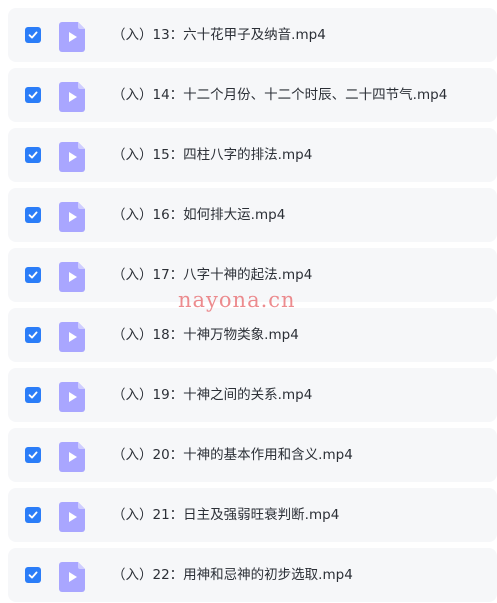 This screenshot has width=497, height=603. What do you see at coordinates (212, 155) in the screenshot?
I see `file-name: （入）15：四柱八字的排法.mp4` at bounding box center [212, 155].